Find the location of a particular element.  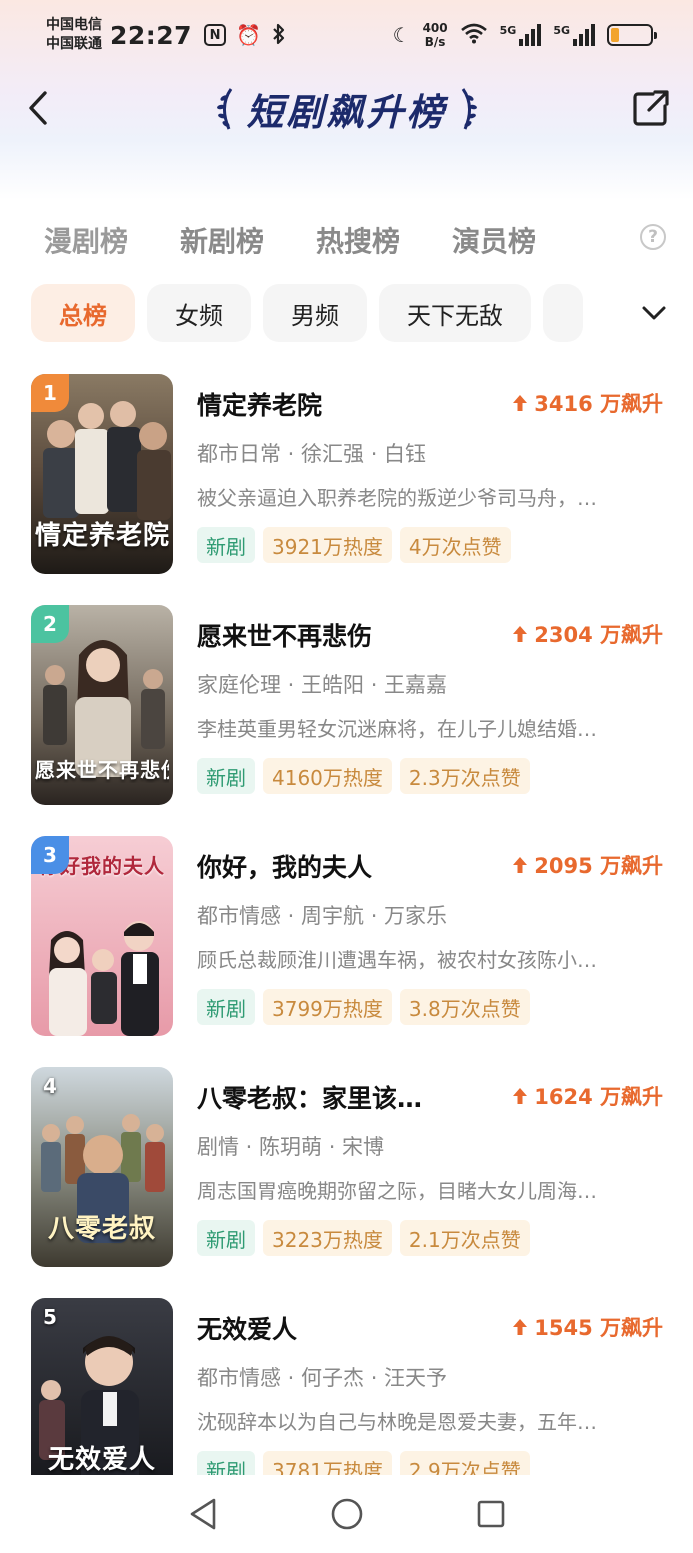

status-bar: 中国电信 中国联通 22:27 N ⏰ ☾ 400 B/s 5G 5G is located at coordinates (346, 35).